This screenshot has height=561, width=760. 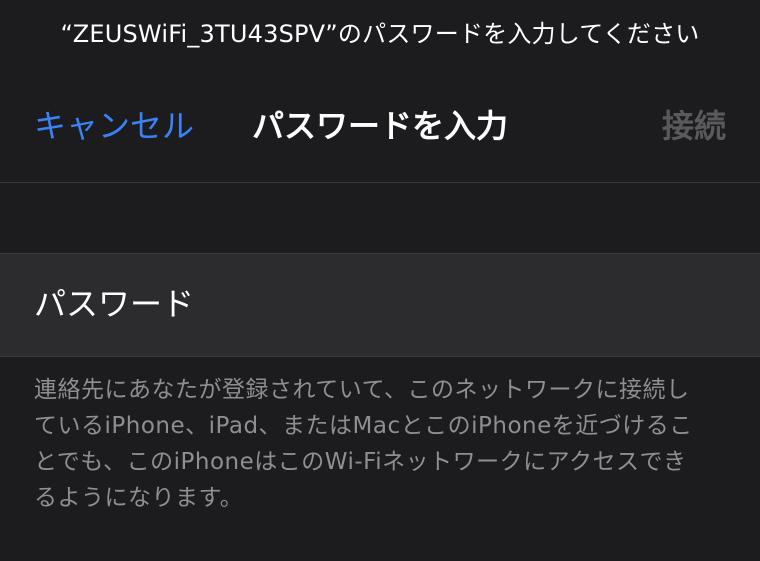 What do you see at coordinates (114, 304) in the screenshot?
I see `password-label: パスワード` at bounding box center [114, 304].